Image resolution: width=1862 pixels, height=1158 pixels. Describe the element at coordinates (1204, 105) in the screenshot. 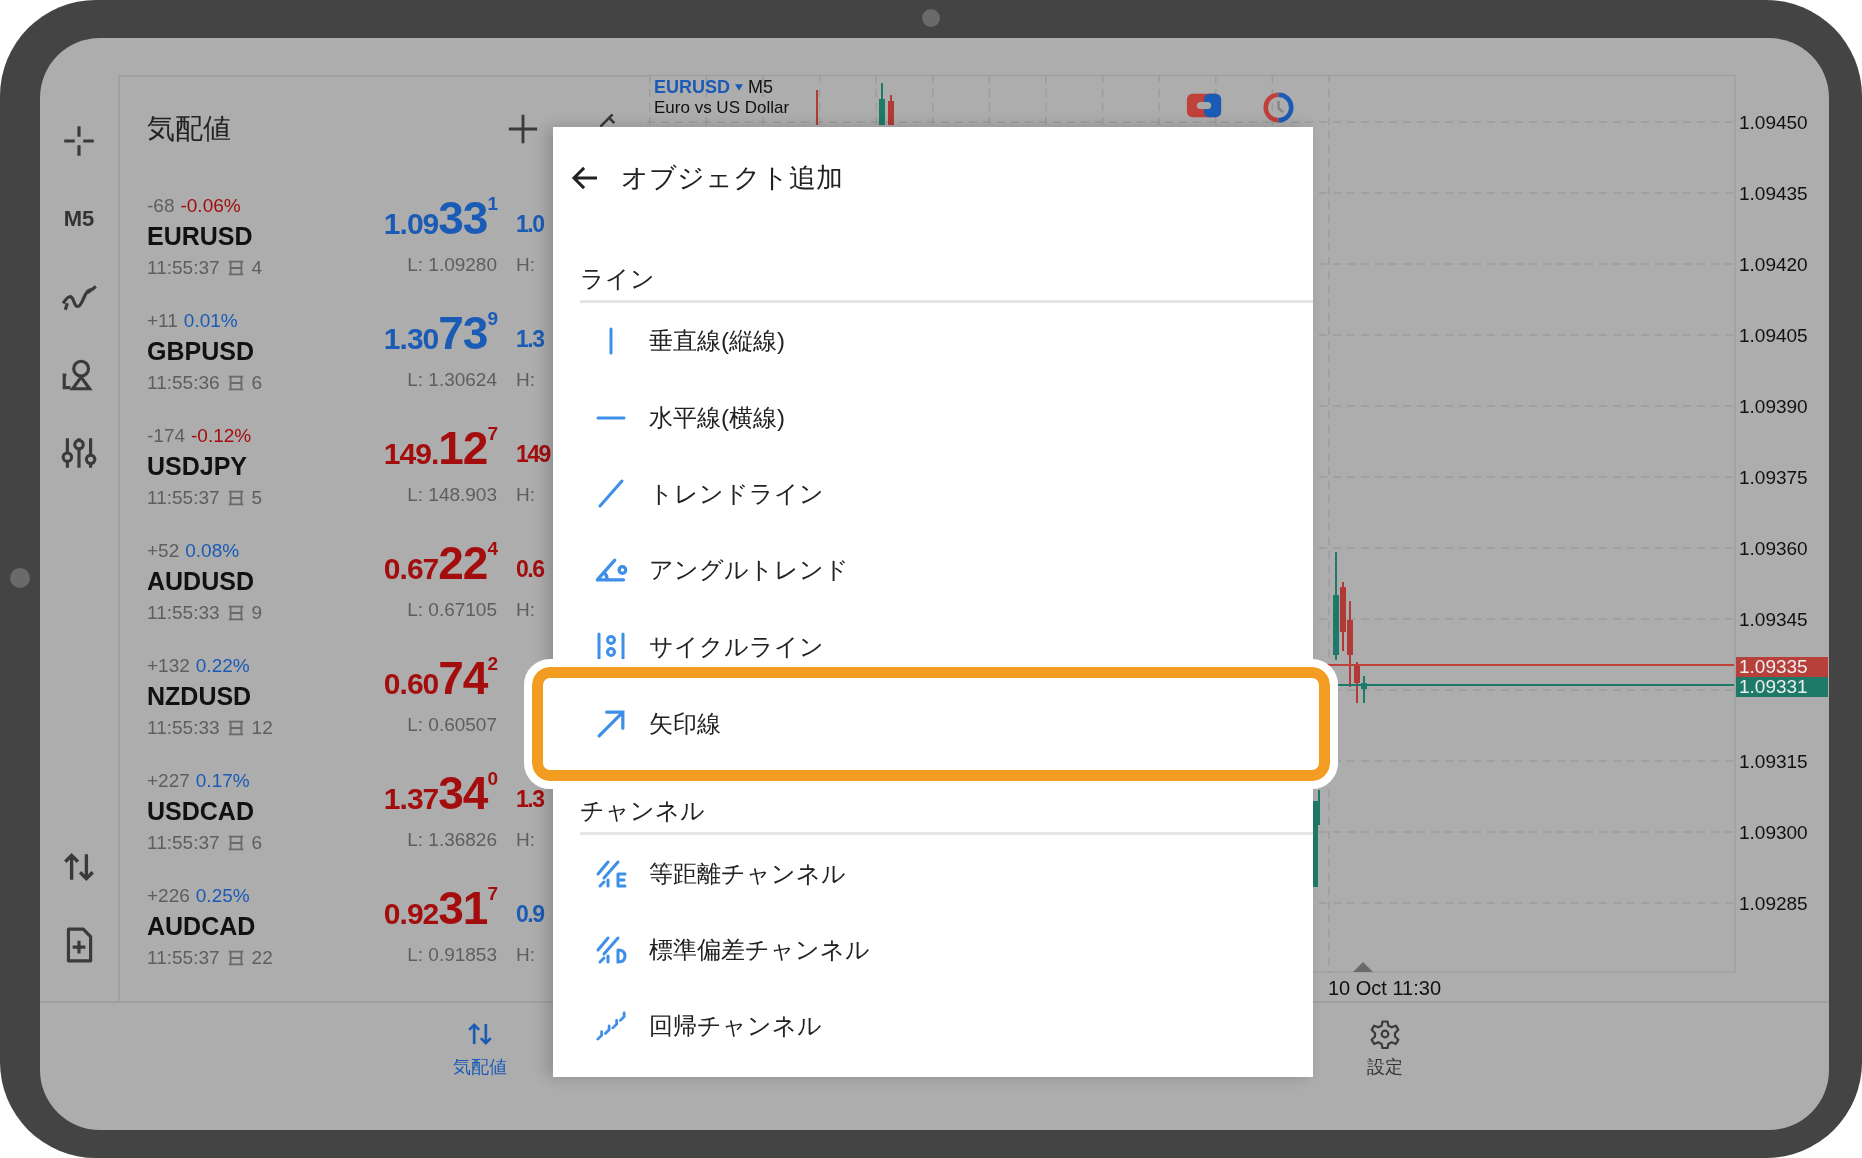

I see `trade-icon` at that location.